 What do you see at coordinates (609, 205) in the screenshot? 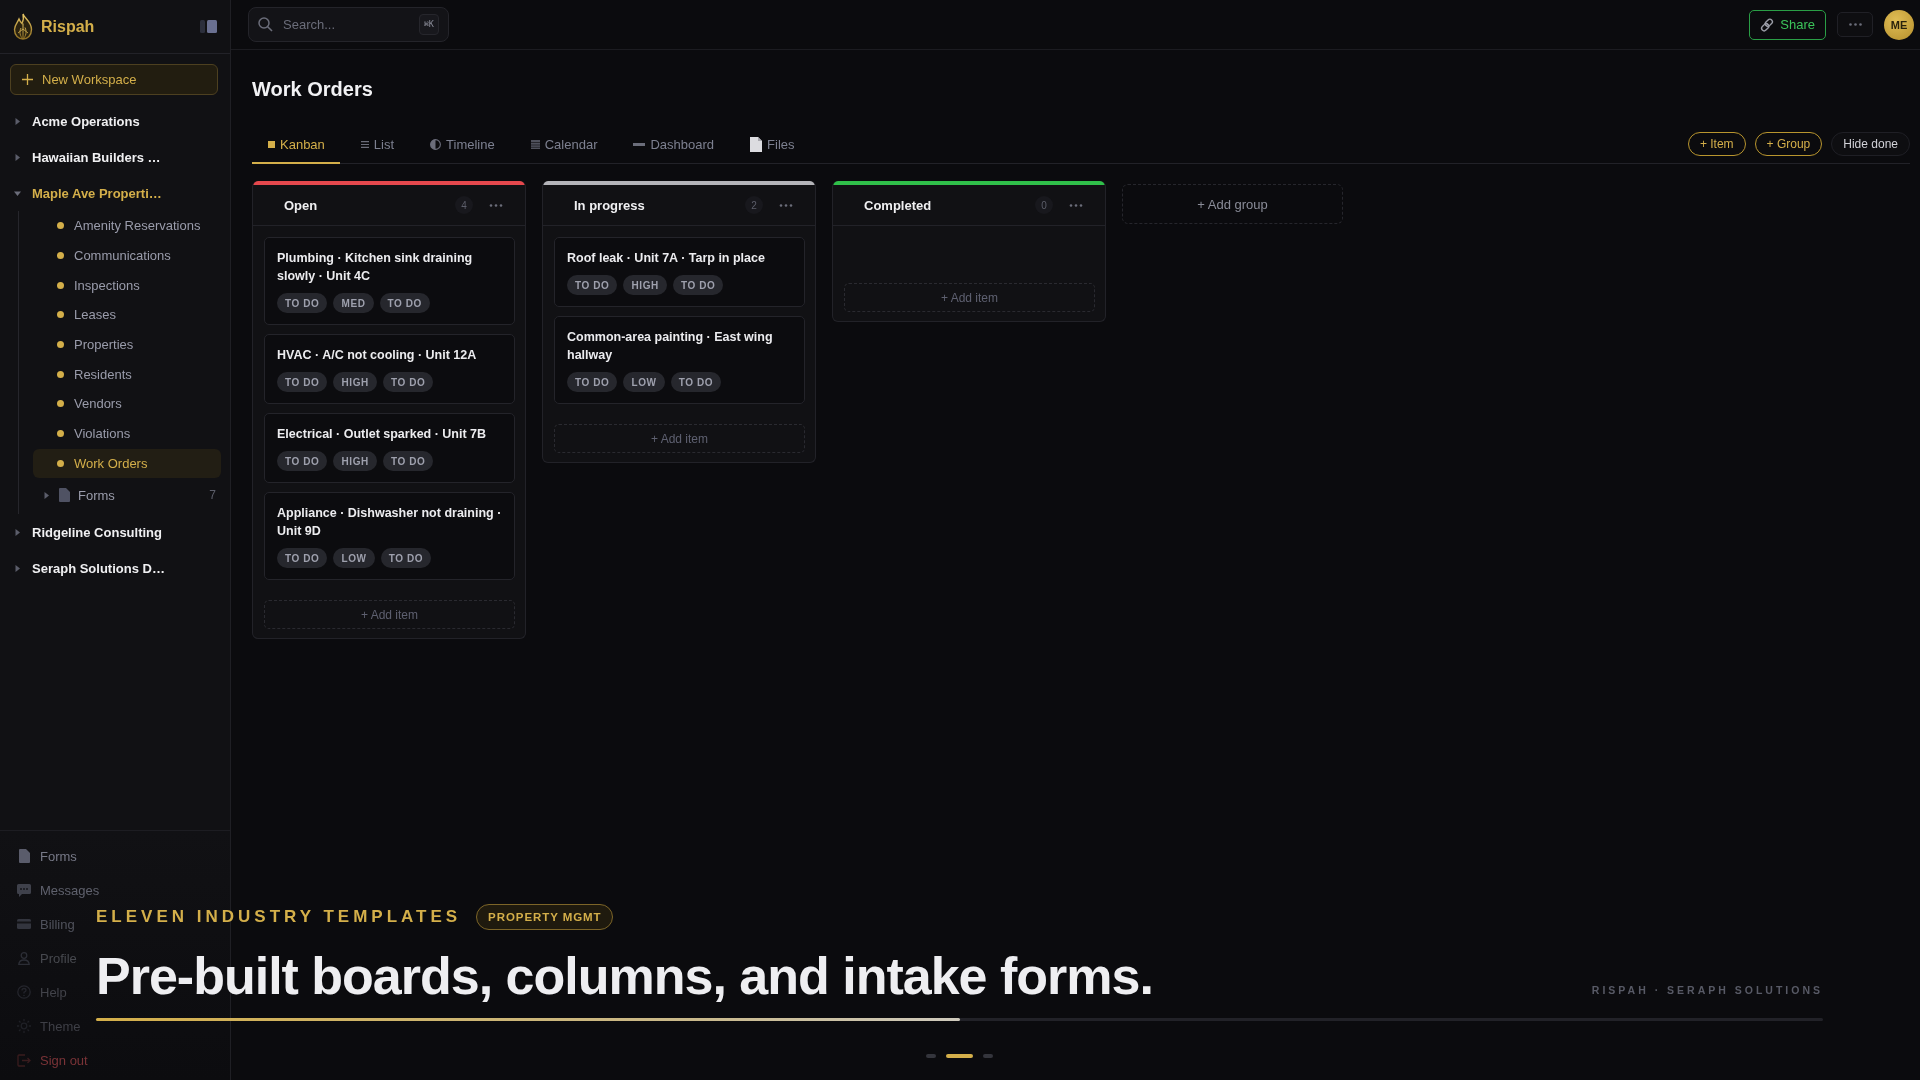
I see `column-title: In progress` at bounding box center [609, 205].